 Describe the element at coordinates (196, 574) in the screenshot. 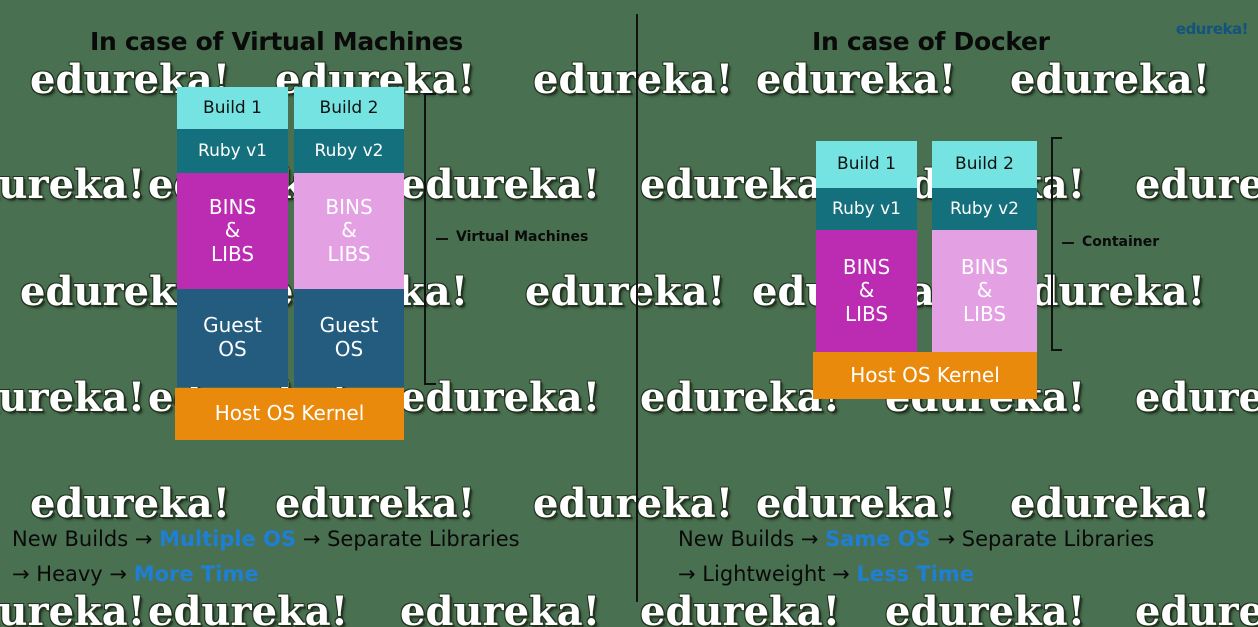

I see `caption-highlight: More Time` at that location.